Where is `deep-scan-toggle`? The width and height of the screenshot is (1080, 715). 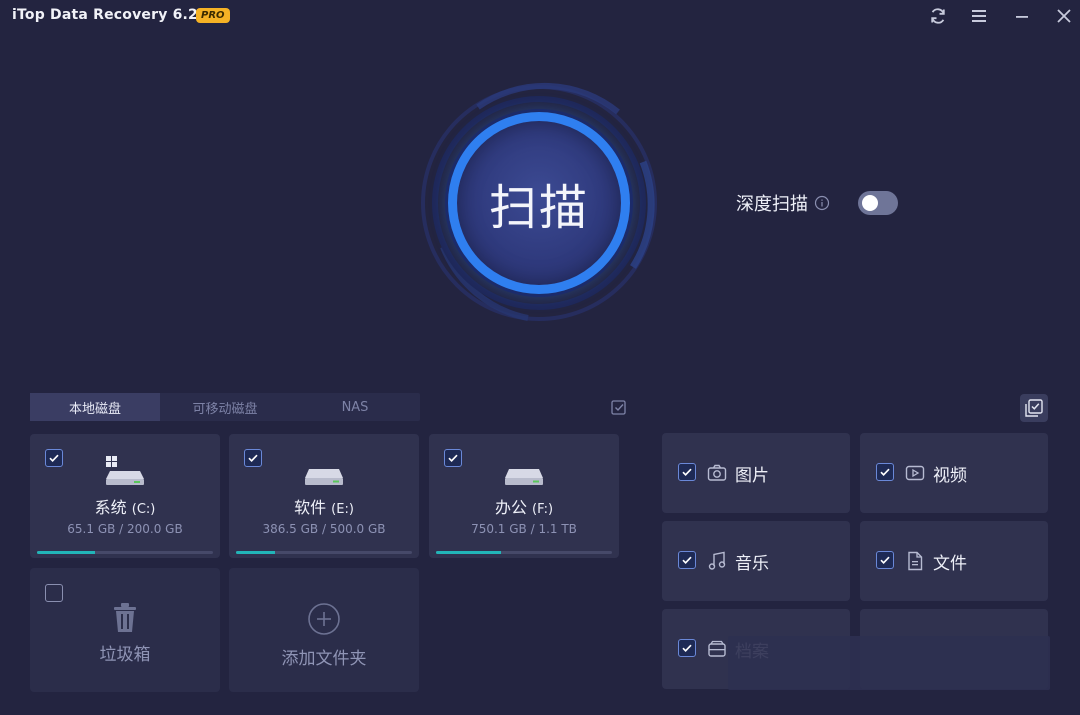
deep-scan-toggle is located at coordinates (878, 203).